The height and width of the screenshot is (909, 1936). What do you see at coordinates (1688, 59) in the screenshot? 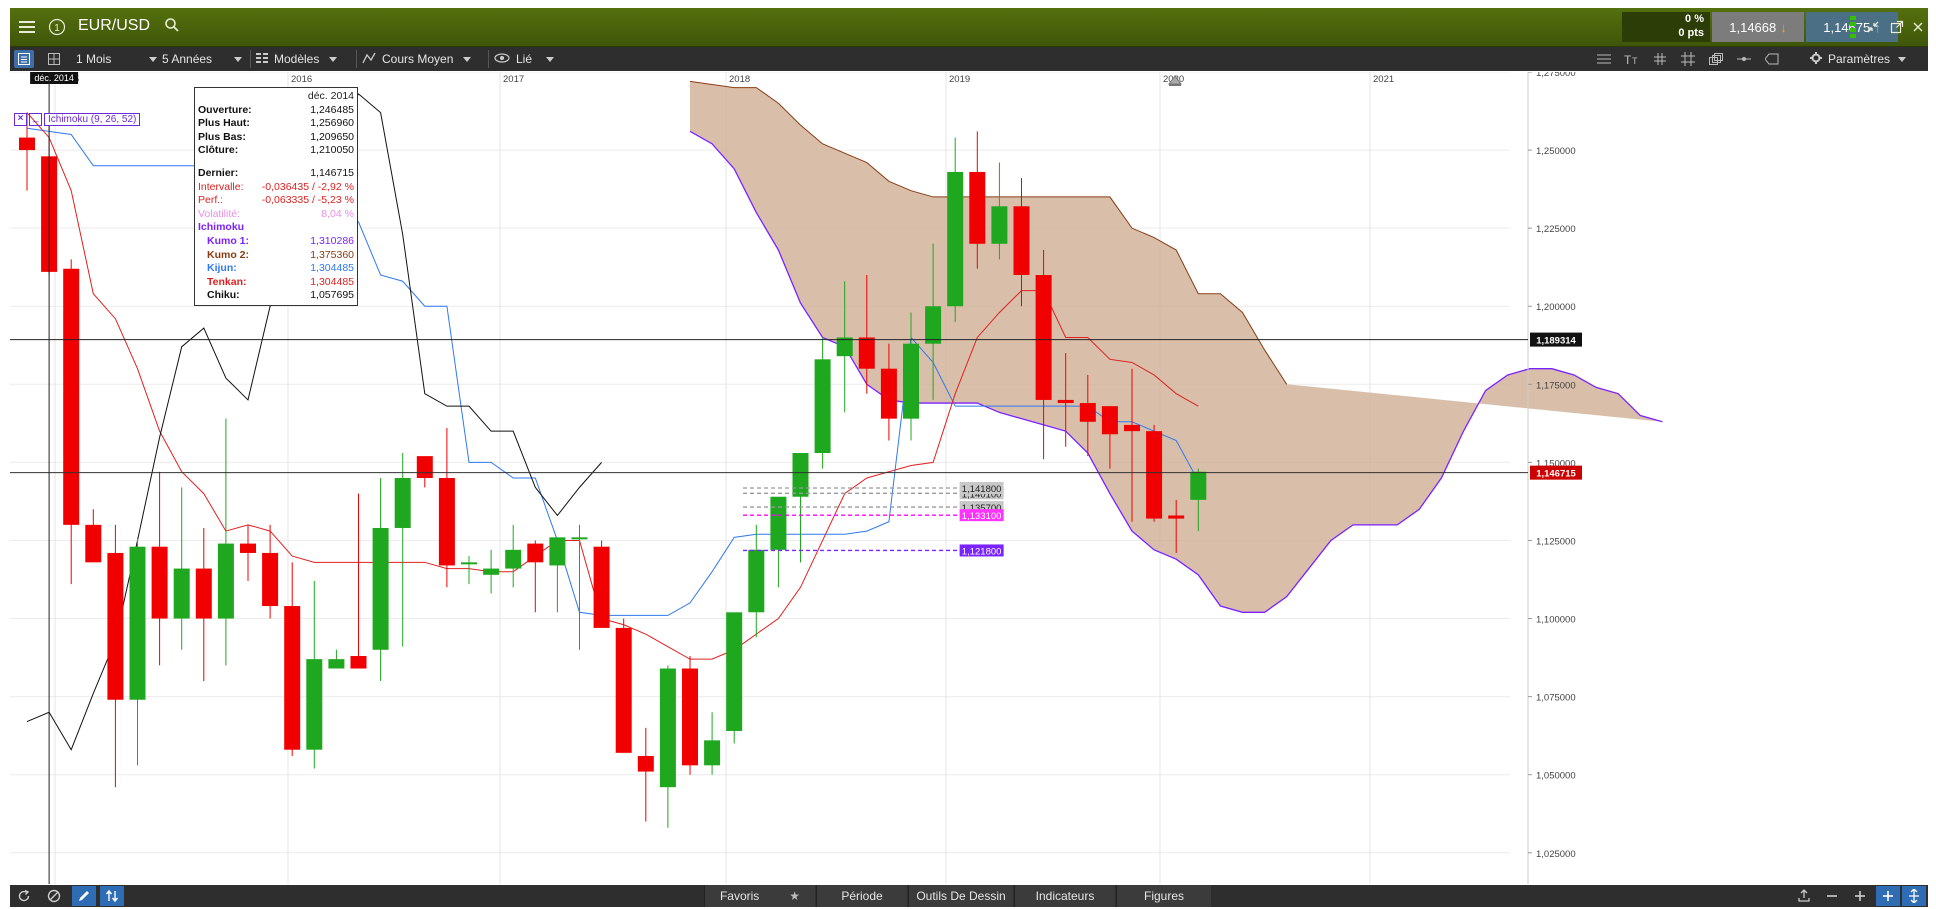
I see `crosshair-icon` at bounding box center [1688, 59].